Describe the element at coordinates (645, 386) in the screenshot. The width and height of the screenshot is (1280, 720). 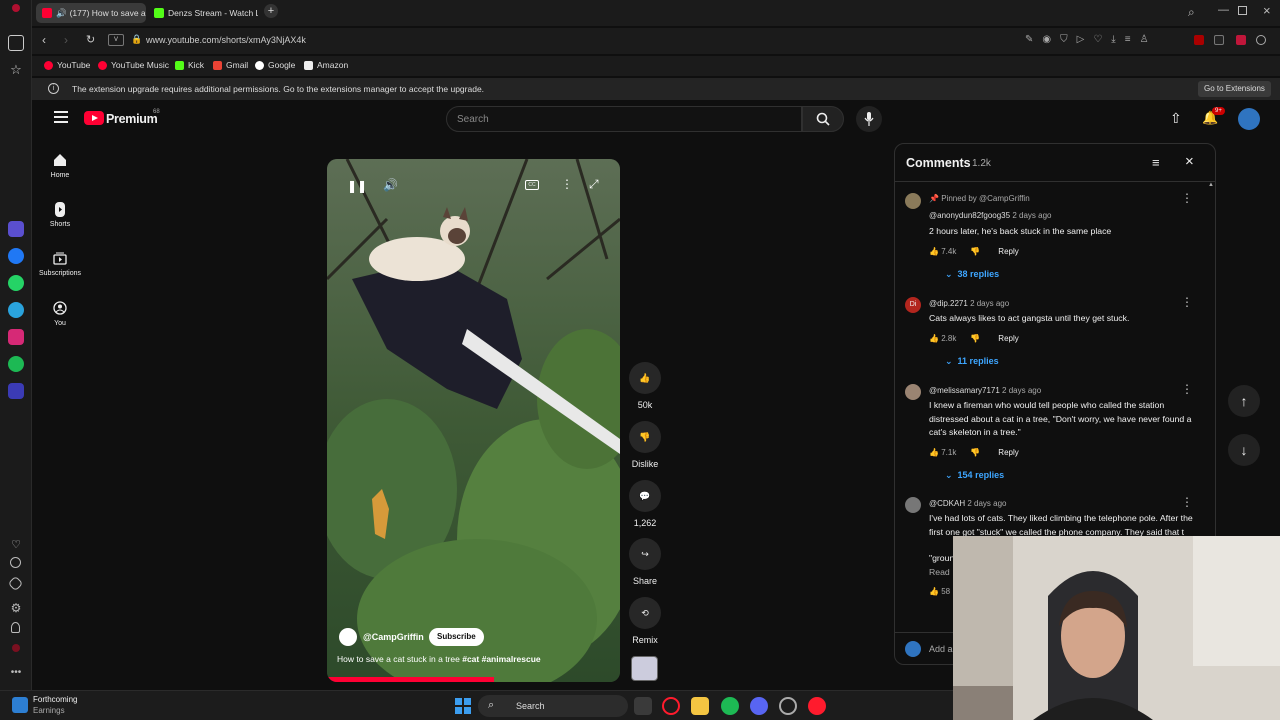
I see `like-button: 👍 50k` at that location.